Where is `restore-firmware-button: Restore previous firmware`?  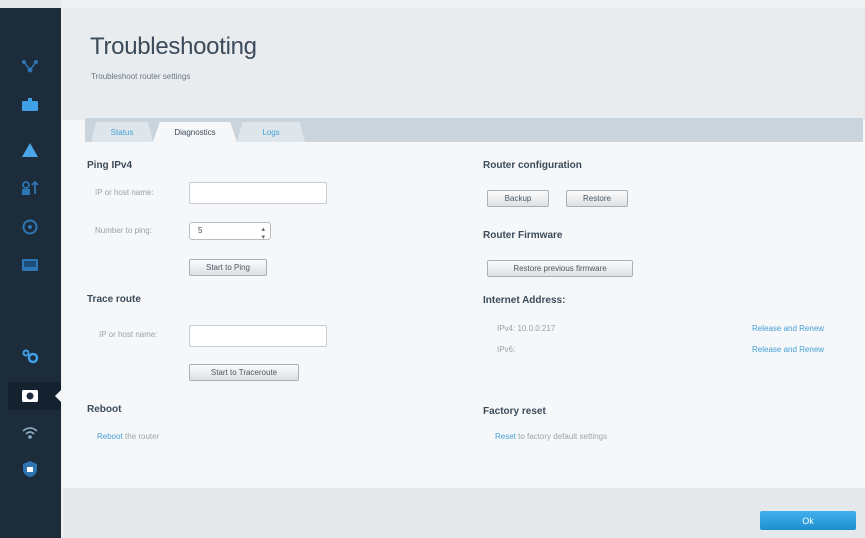
restore-firmware-button: Restore previous firmware is located at coordinates (560, 268).